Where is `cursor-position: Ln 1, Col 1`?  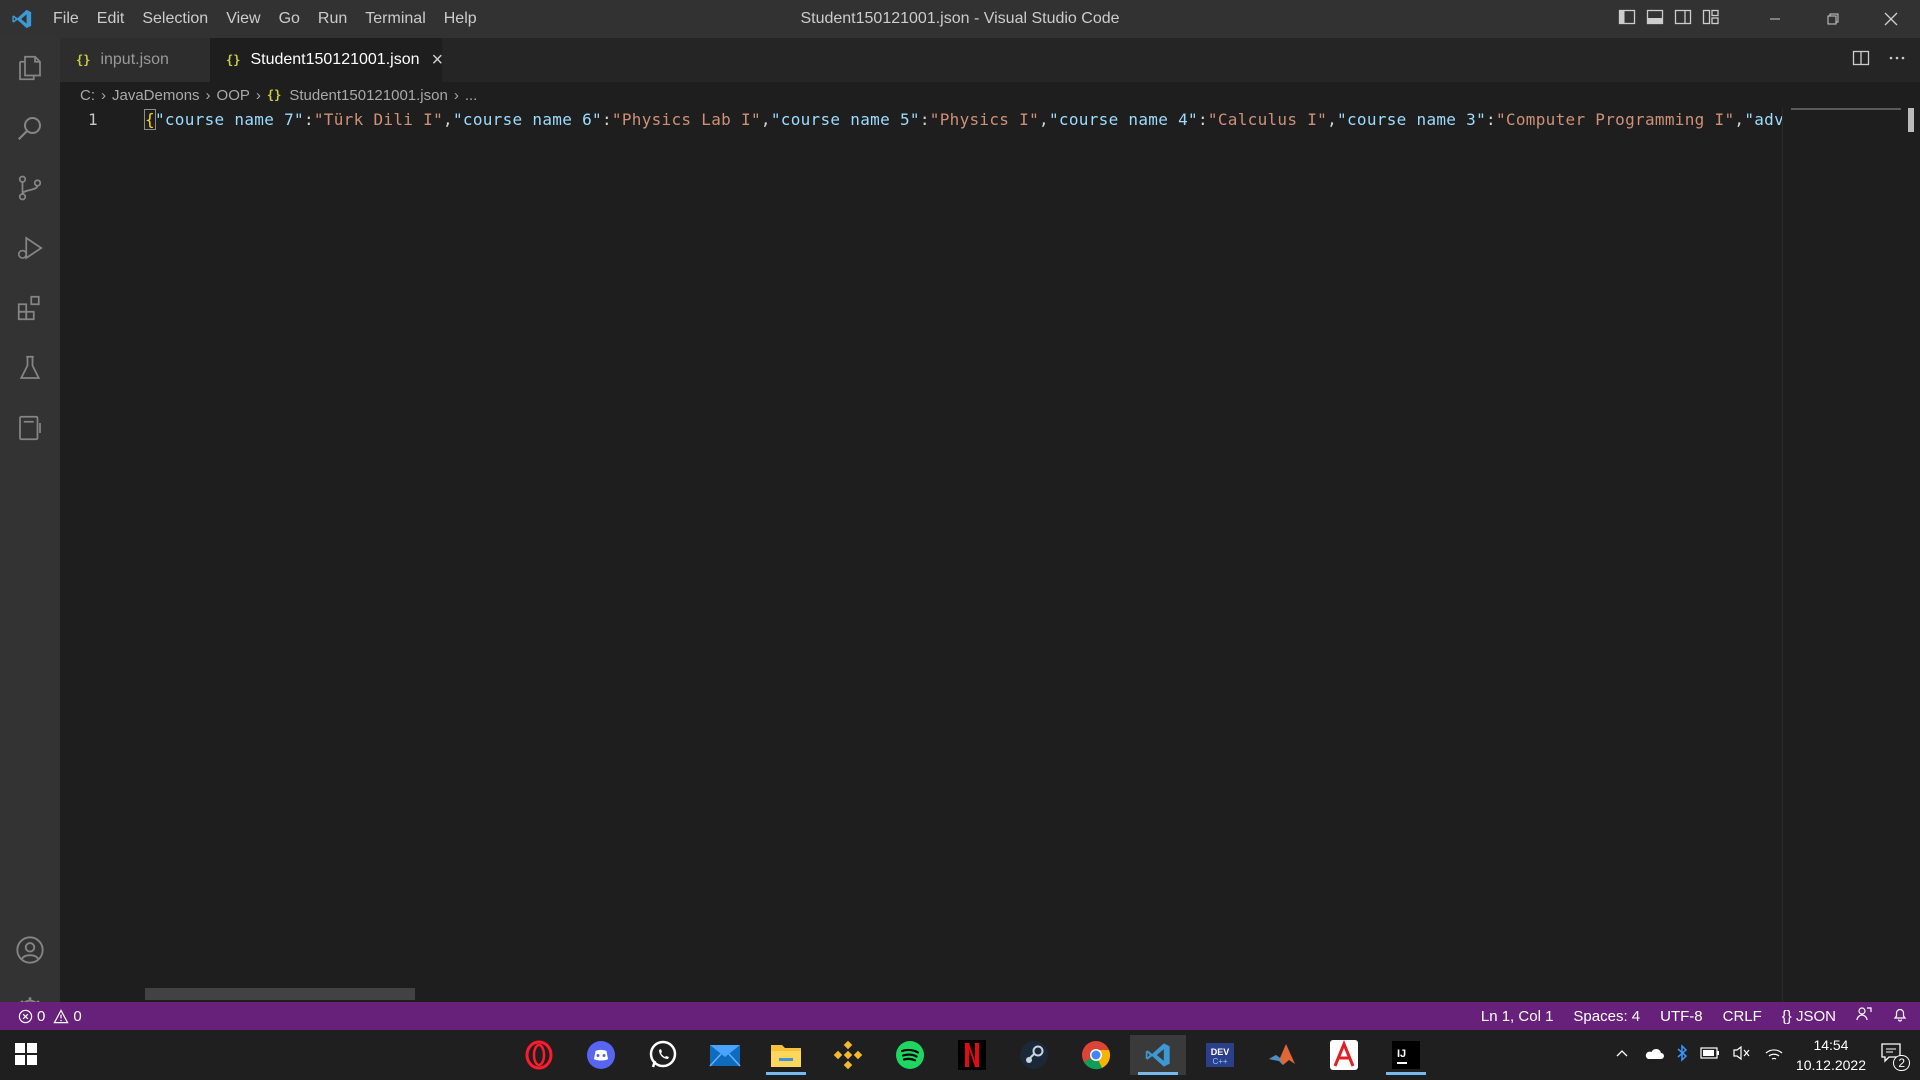
cursor-position: Ln 1, Col 1 is located at coordinates (1517, 1016).